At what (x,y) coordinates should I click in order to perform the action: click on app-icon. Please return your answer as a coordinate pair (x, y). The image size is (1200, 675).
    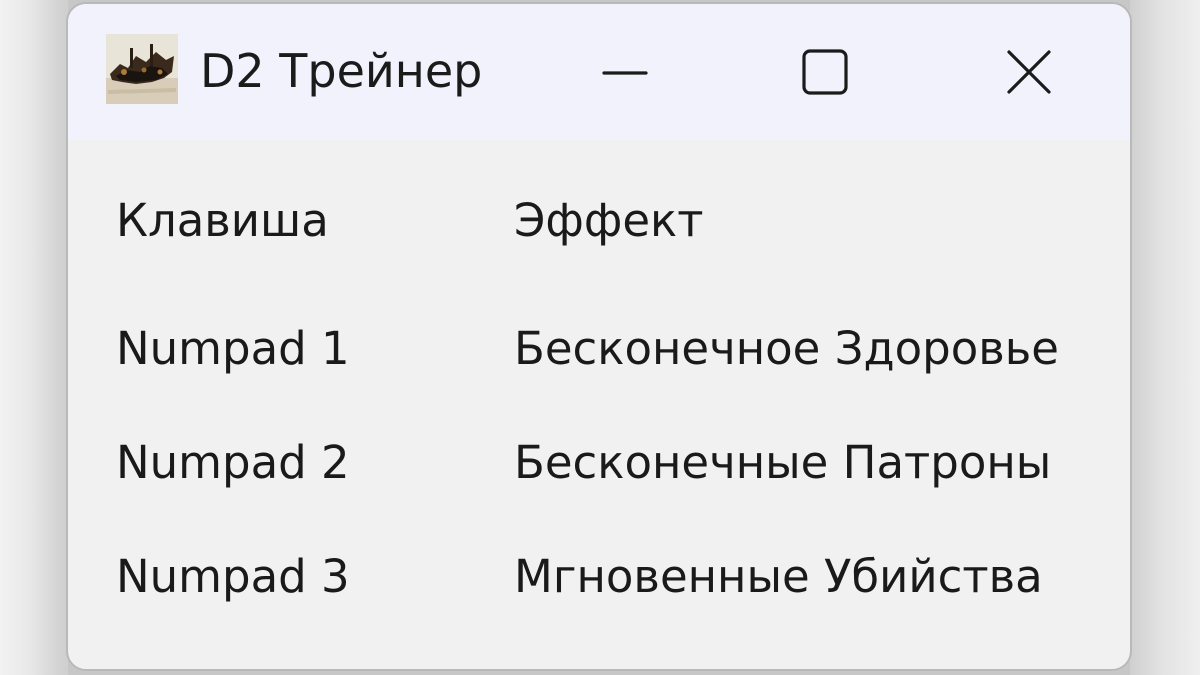
    Looking at the image, I should click on (142, 69).